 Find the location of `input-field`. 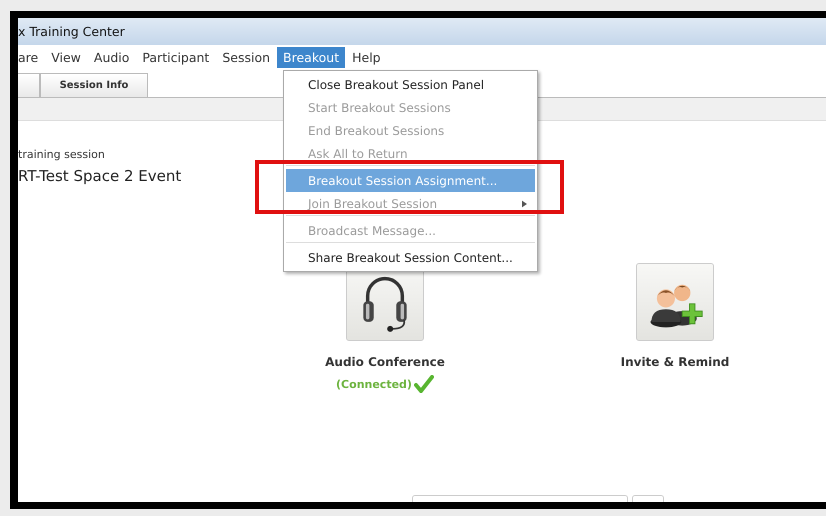

input-field is located at coordinates (520, 498).